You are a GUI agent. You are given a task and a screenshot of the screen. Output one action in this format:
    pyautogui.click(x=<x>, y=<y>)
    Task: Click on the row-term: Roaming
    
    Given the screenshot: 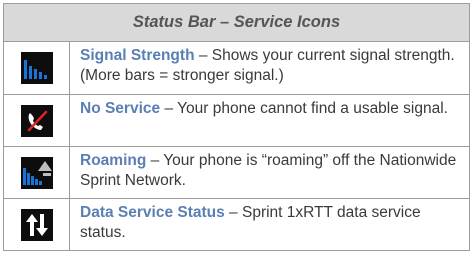 What is the action you would take?
    pyautogui.click(x=113, y=160)
    